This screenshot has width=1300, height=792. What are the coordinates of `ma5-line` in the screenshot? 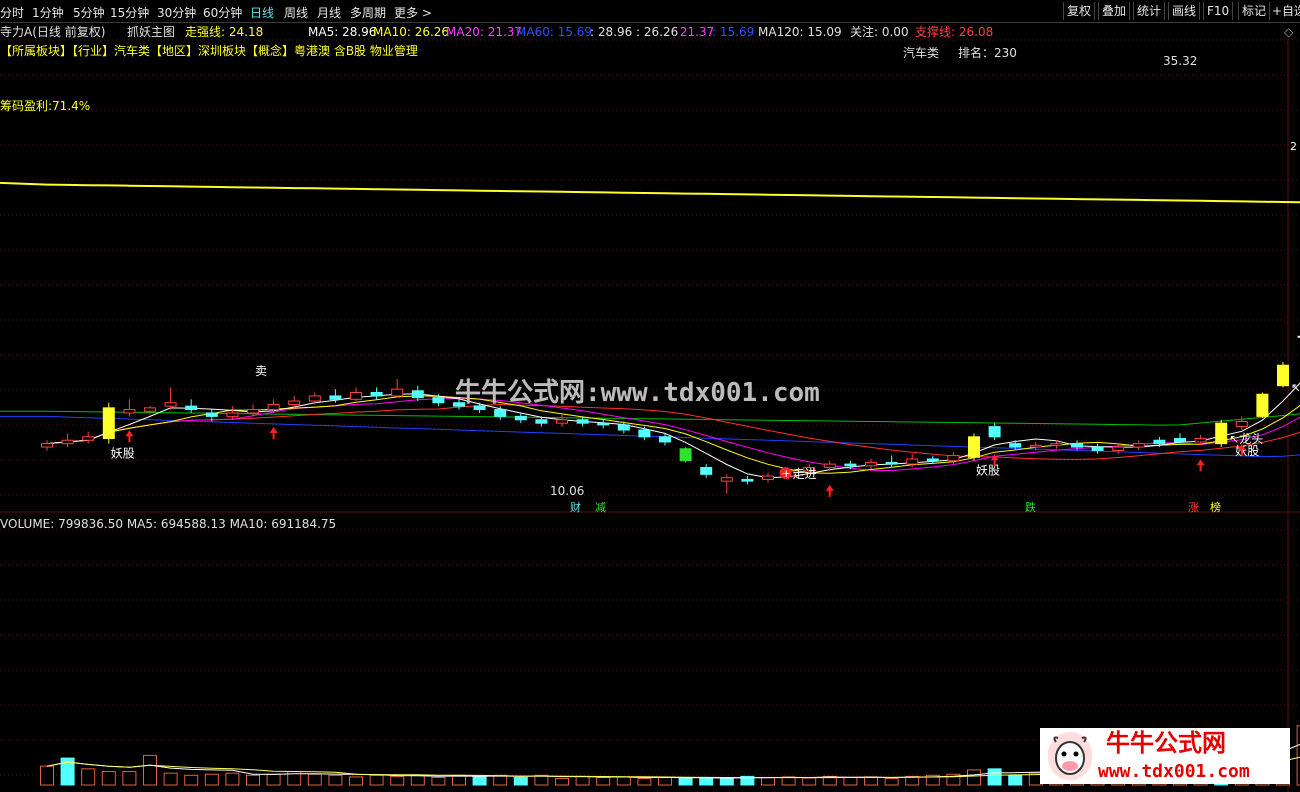 It's located at (673, 430).